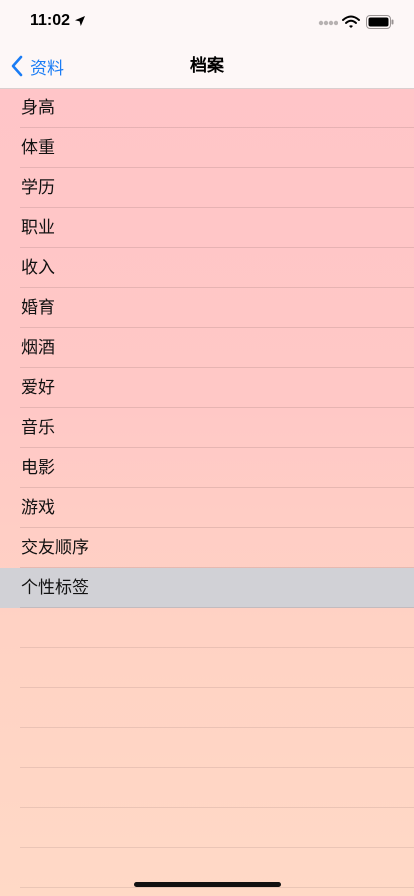  What do you see at coordinates (207, 388) in the screenshot?
I see `list-item-hobbies: 爱好` at bounding box center [207, 388].